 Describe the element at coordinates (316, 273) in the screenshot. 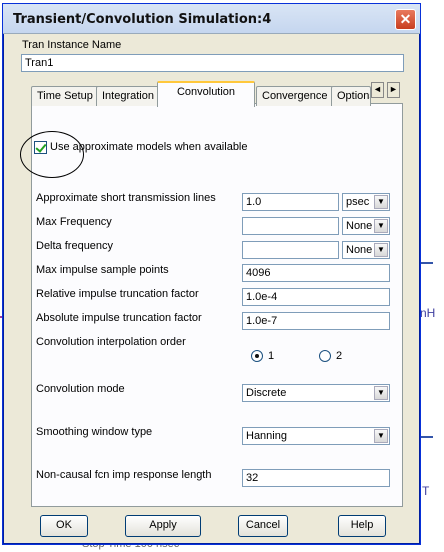

I see `max-impulse-input: 4096` at that location.